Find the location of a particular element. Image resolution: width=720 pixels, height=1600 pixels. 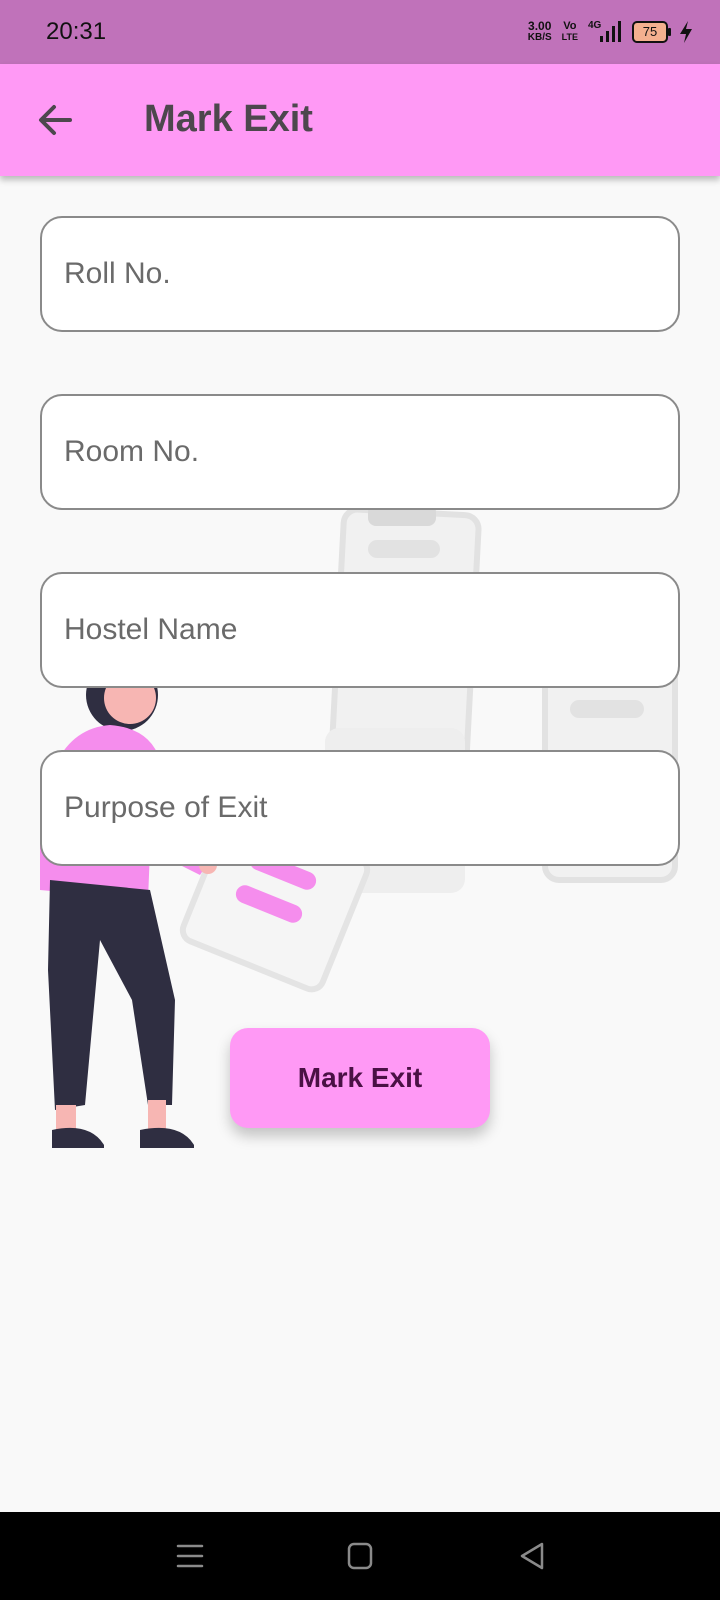

hostel-name-field is located at coordinates (360, 630).